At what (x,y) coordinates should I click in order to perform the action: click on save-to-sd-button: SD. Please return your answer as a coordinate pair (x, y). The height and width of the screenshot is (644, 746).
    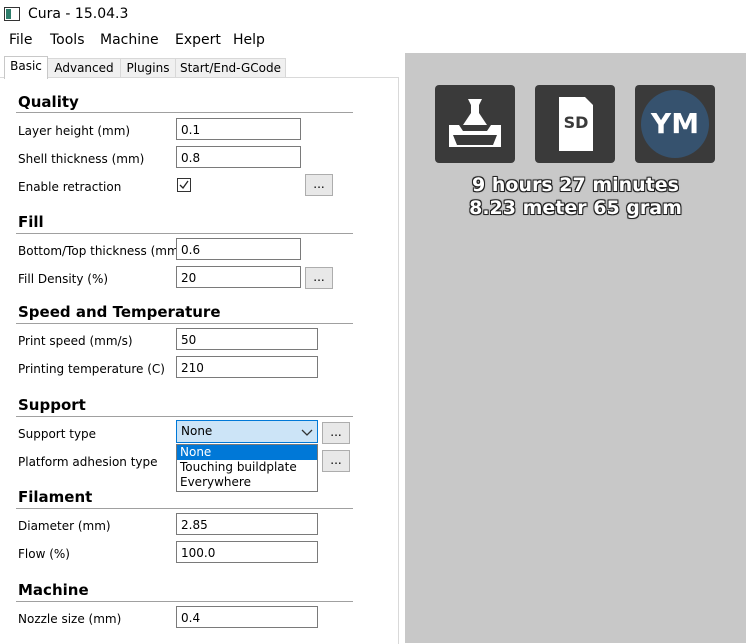
    Looking at the image, I should click on (575, 124).